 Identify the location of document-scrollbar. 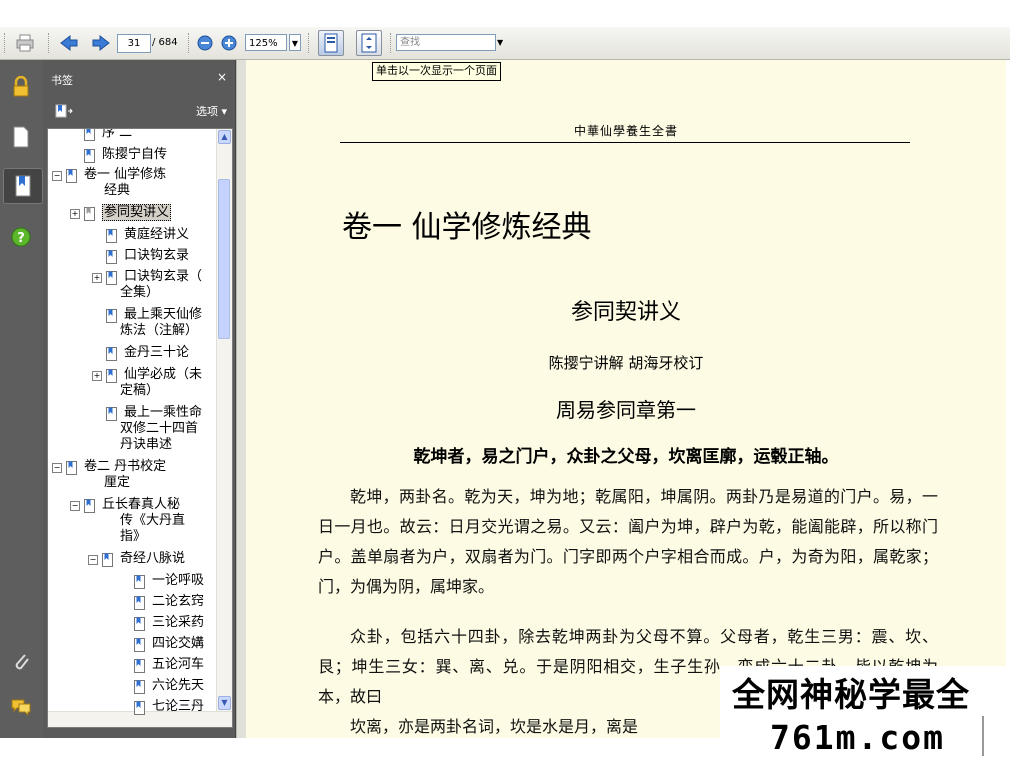
(1015, 399).